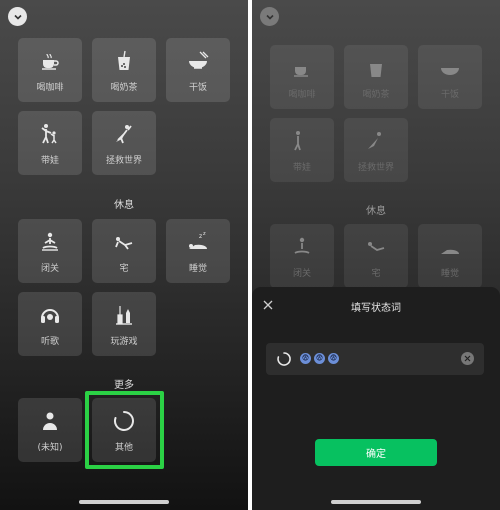 The width and height of the screenshot is (500, 510). Describe the element at coordinates (376, 308) in the screenshot. I see `sheet-title: 填写状态词` at that location.